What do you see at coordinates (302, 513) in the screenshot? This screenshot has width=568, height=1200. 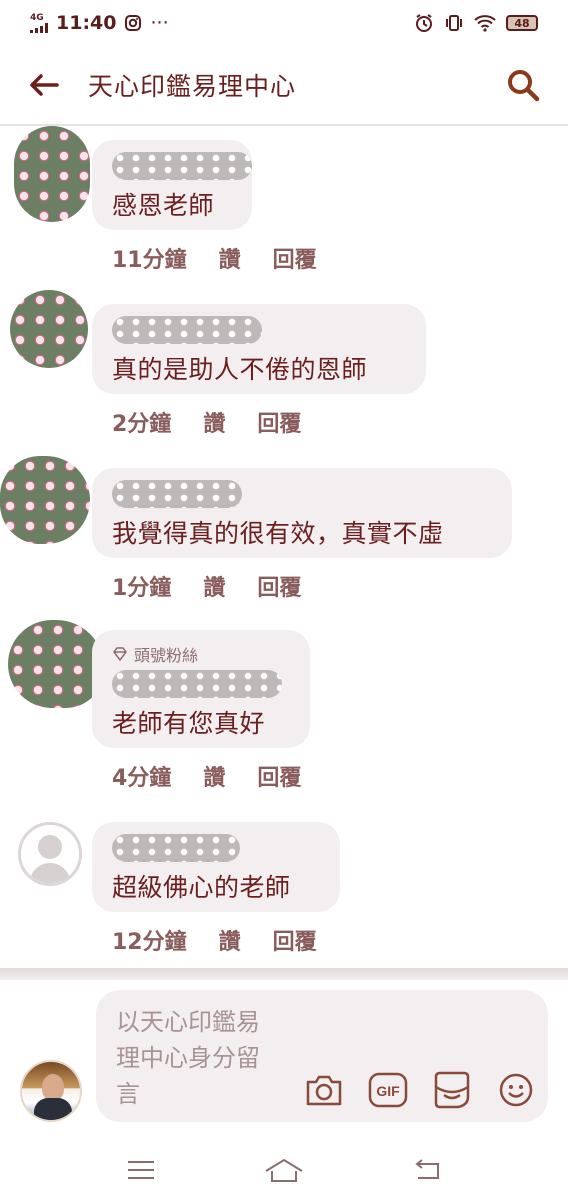 I see `comment-bubble: 我覺得真的很有效，真實不虛` at bounding box center [302, 513].